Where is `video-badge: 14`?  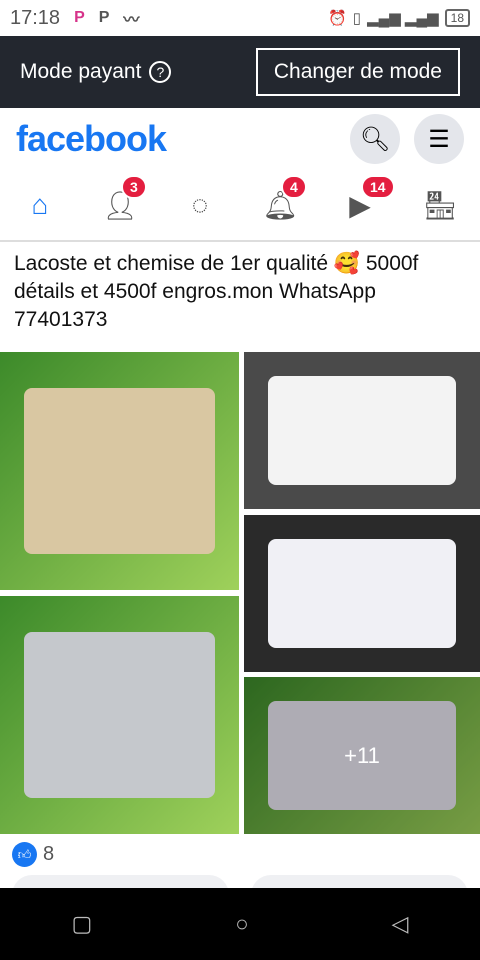
video-badge: 14 is located at coordinates (378, 186).